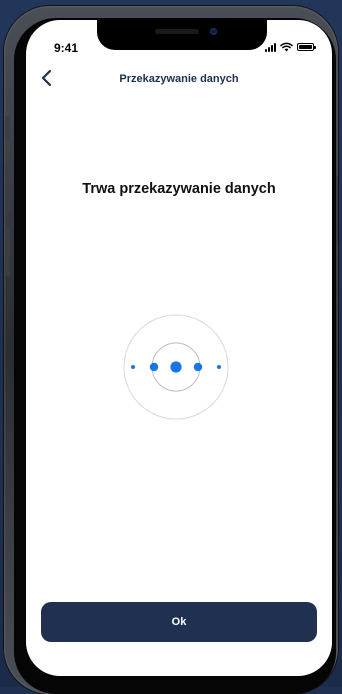  What do you see at coordinates (179, 79) in the screenshot?
I see `nav-title: Przekazywanie danych` at bounding box center [179, 79].